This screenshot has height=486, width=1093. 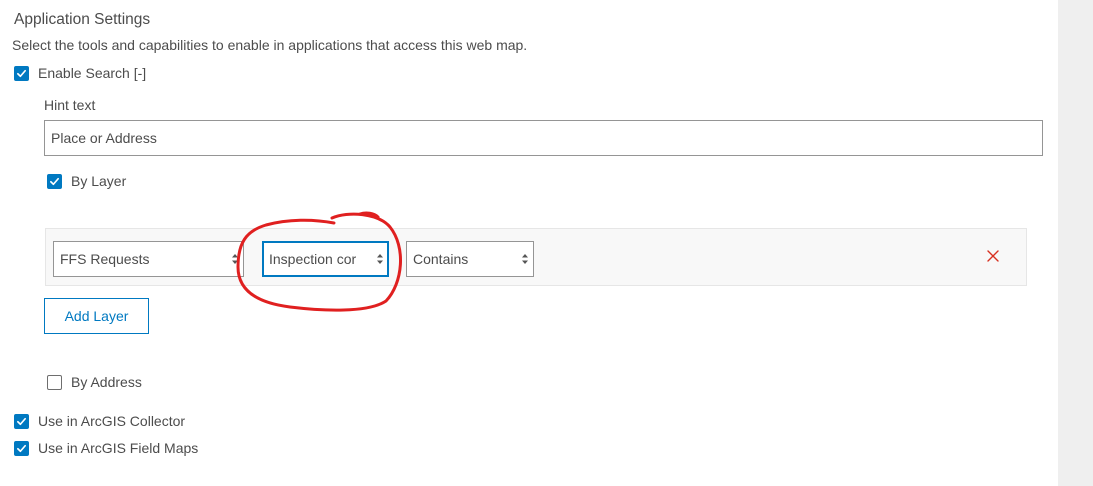 I want to click on search-layer-row: FFS Requests Inspection cor Contains, so click(x=536, y=257).